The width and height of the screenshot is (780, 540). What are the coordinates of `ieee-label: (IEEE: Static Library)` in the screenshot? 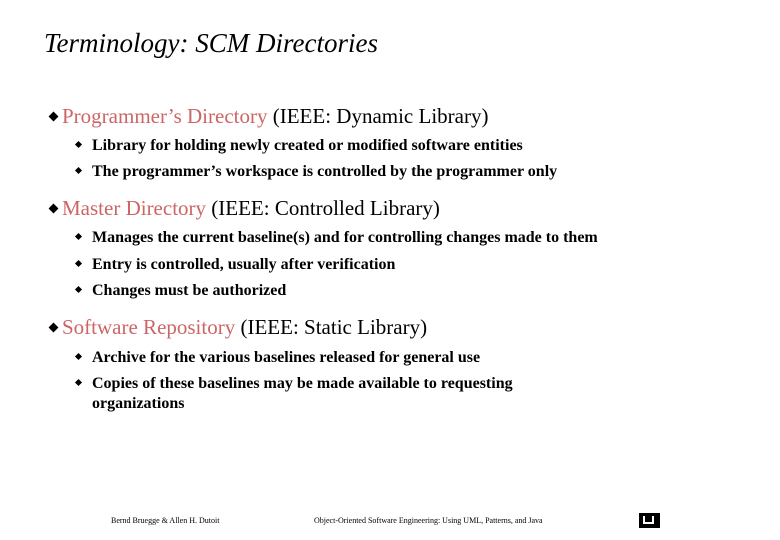 It's located at (331, 327).